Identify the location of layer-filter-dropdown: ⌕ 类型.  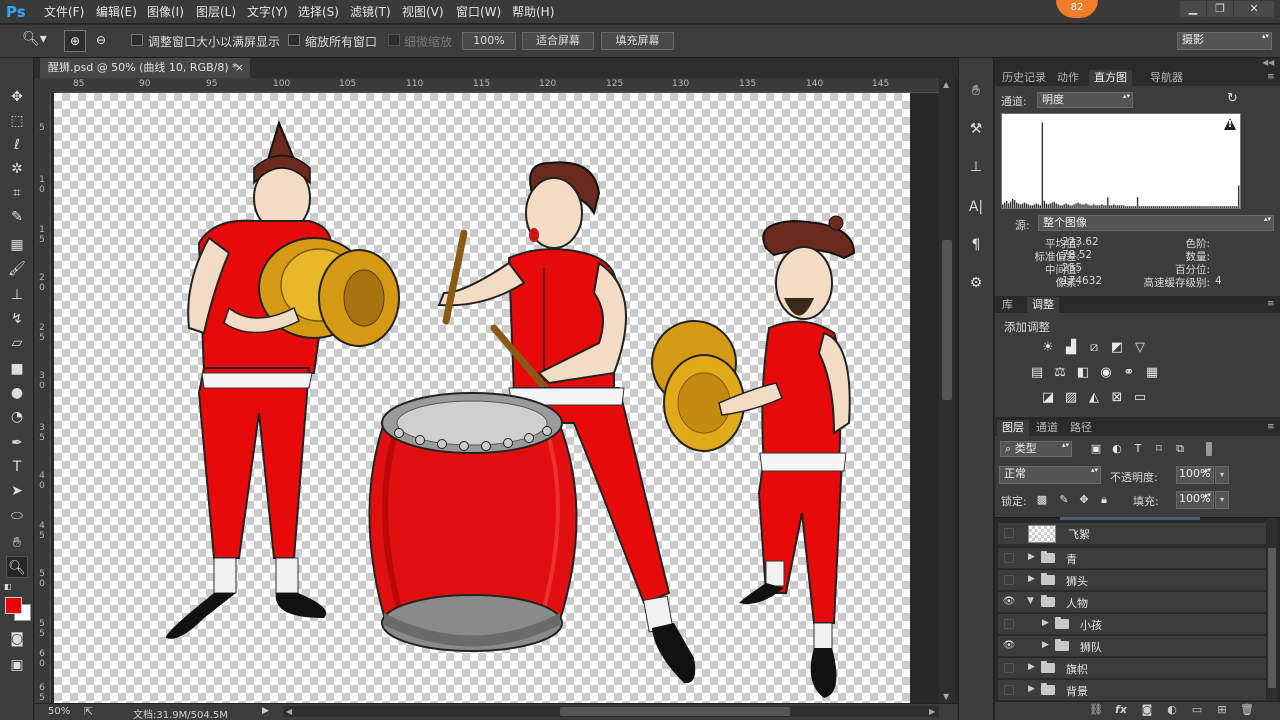
(1036, 449).